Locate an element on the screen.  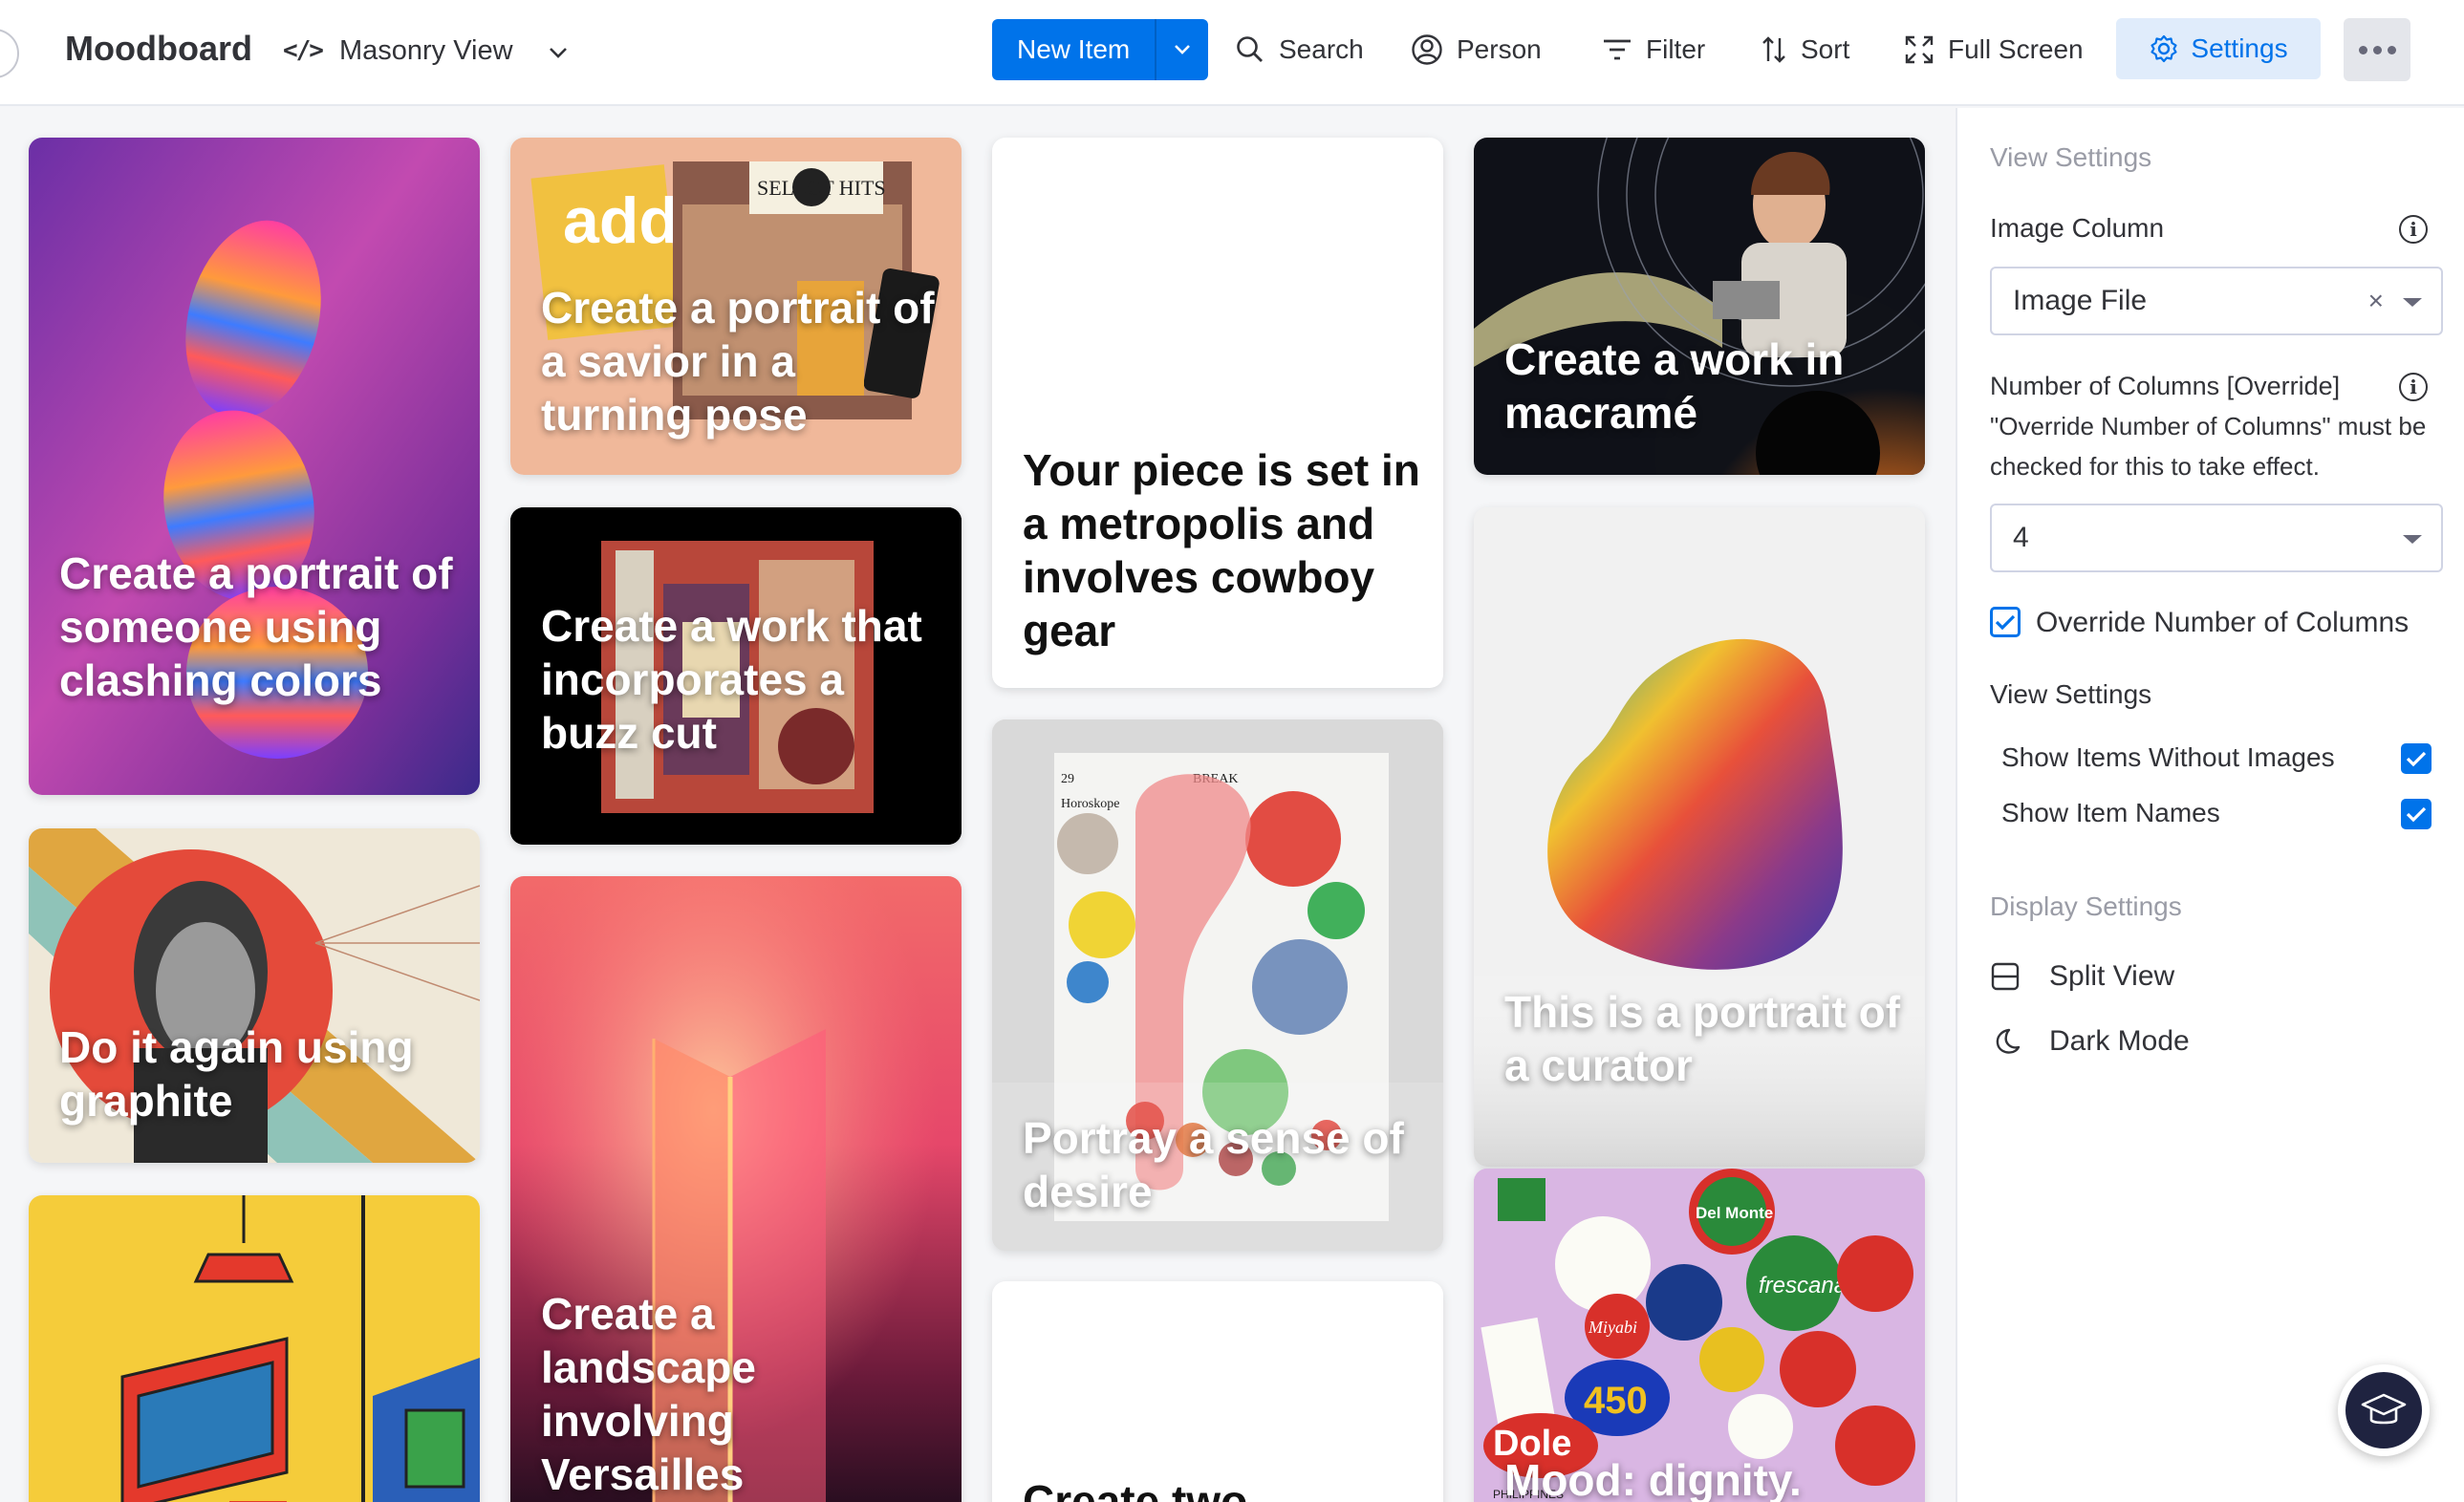
graduation-cap-icon is located at coordinates (2384, 1409).